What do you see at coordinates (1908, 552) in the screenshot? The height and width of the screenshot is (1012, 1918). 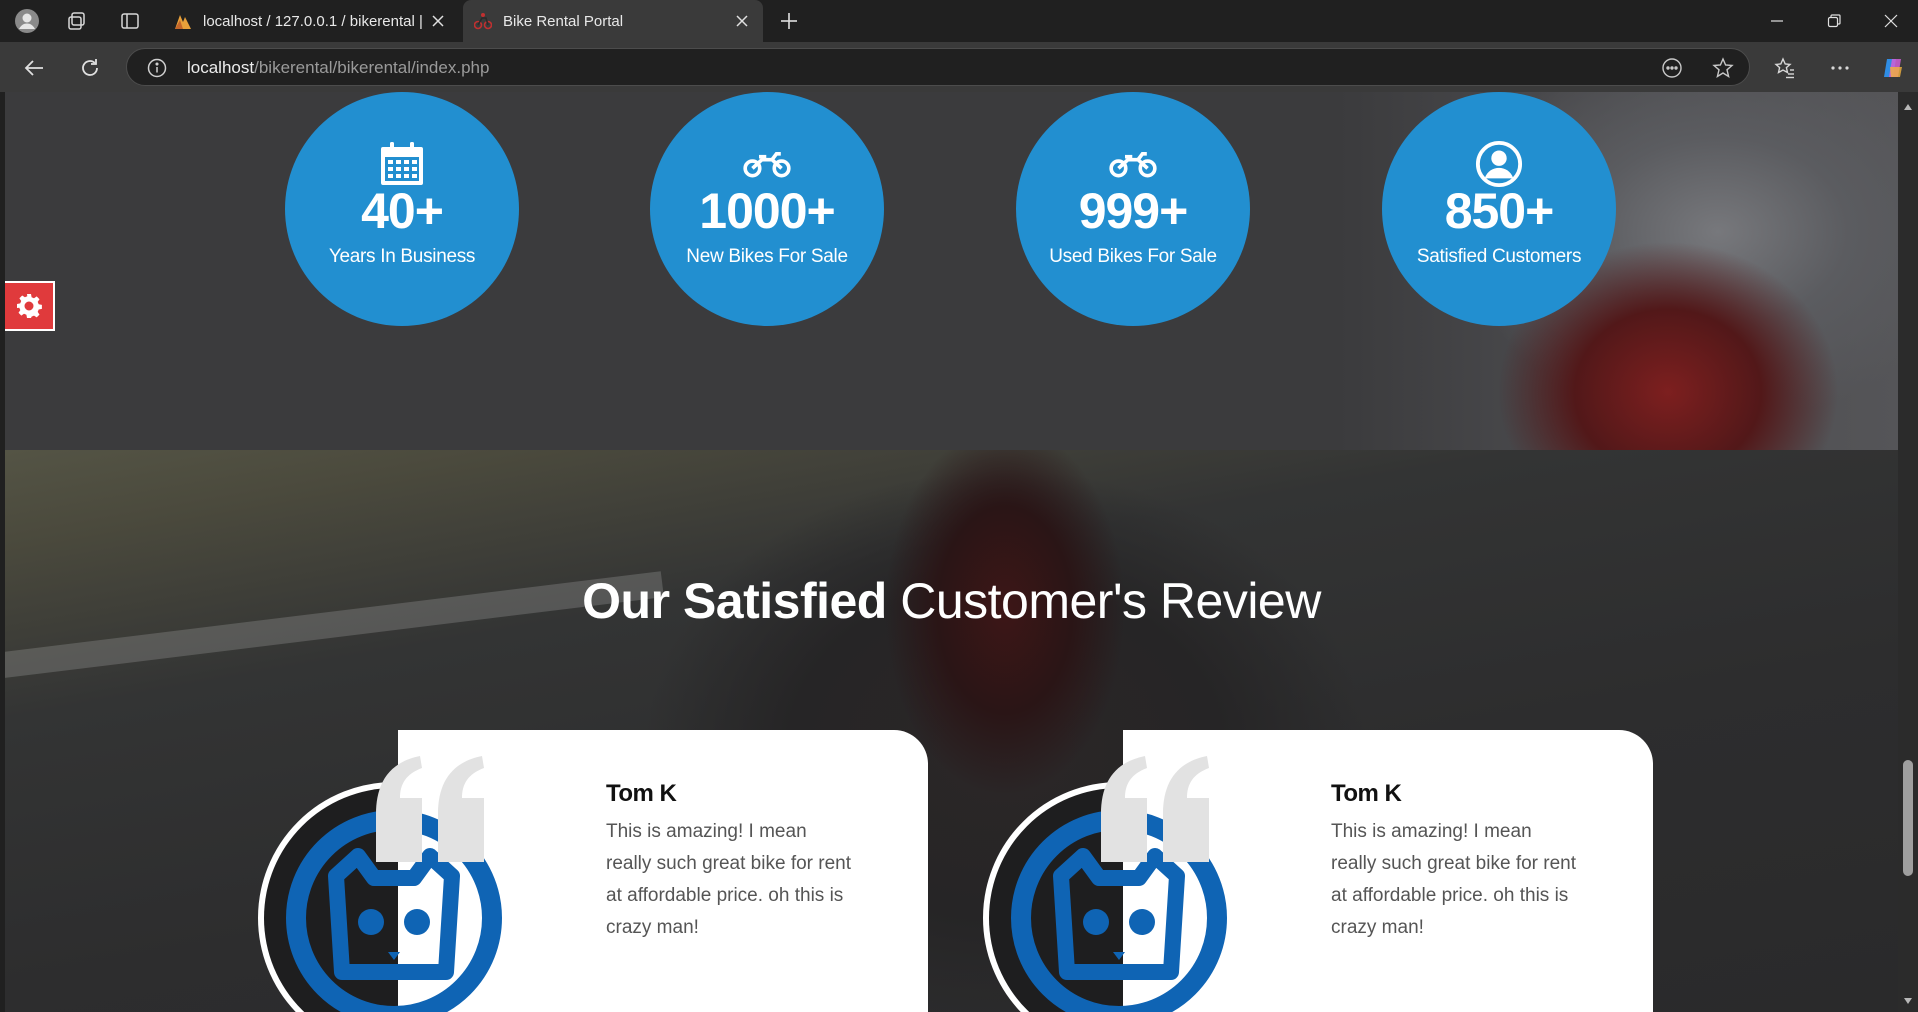 I see `page-scrollbar` at bounding box center [1908, 552].